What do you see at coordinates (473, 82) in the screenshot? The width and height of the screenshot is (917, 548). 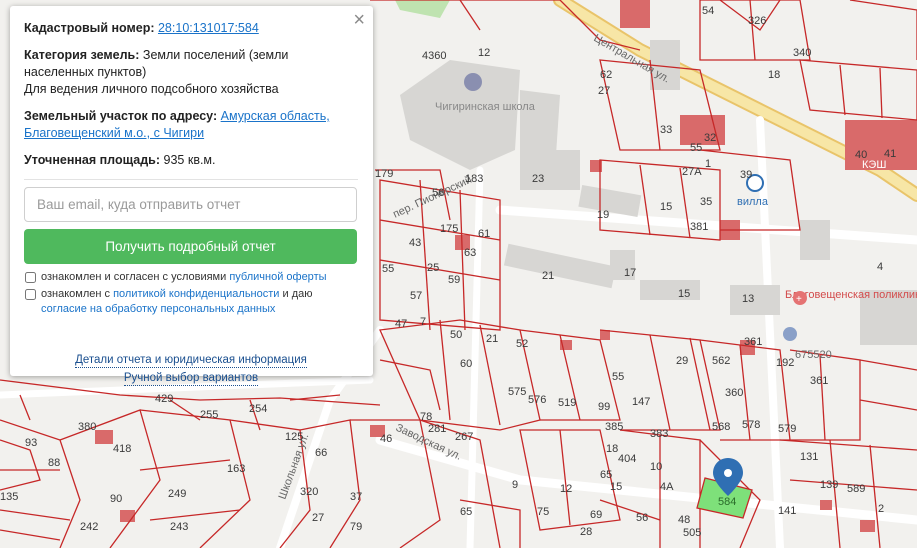 I see `school-icon` at bounding box center [473, 82].